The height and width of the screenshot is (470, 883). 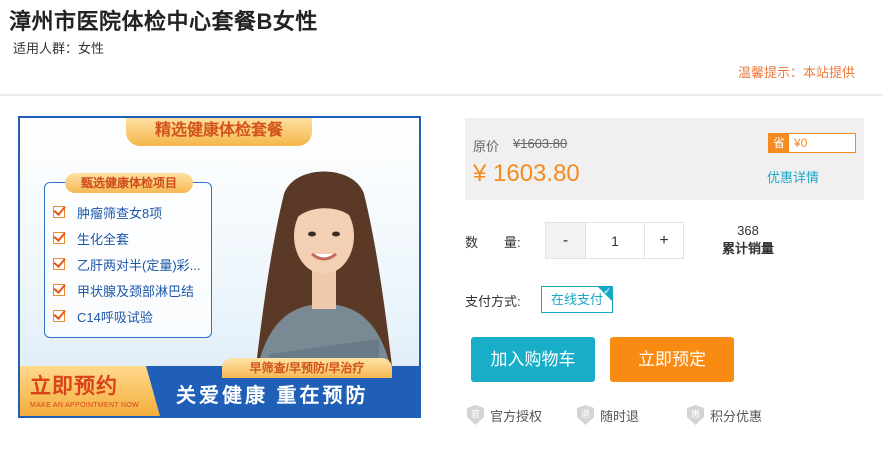 What do you see at coordinates (585, 415) in the screenshot?
I see `shield-icon: 退` at bounding box center [585, 415].